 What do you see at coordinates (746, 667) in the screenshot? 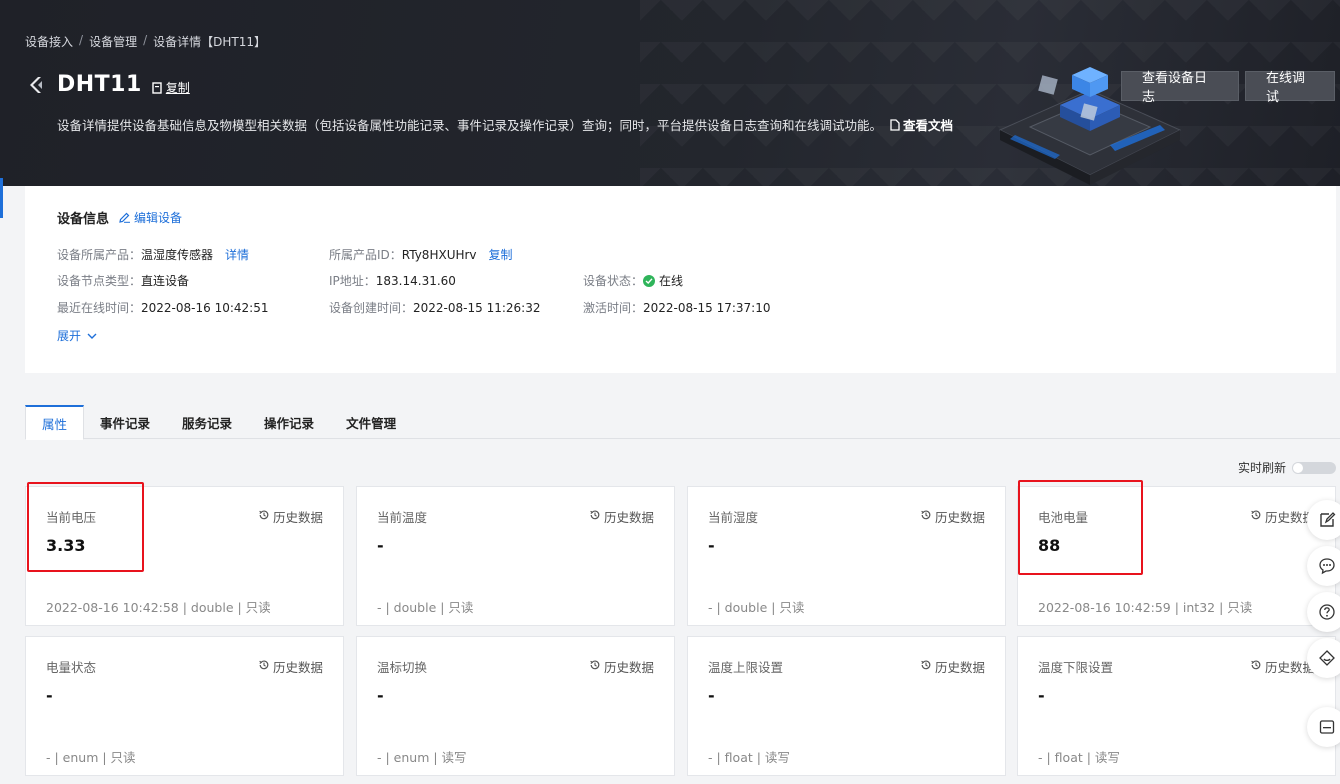
I see `property-name: 温度上限设置` at bounding box center [746, 667].